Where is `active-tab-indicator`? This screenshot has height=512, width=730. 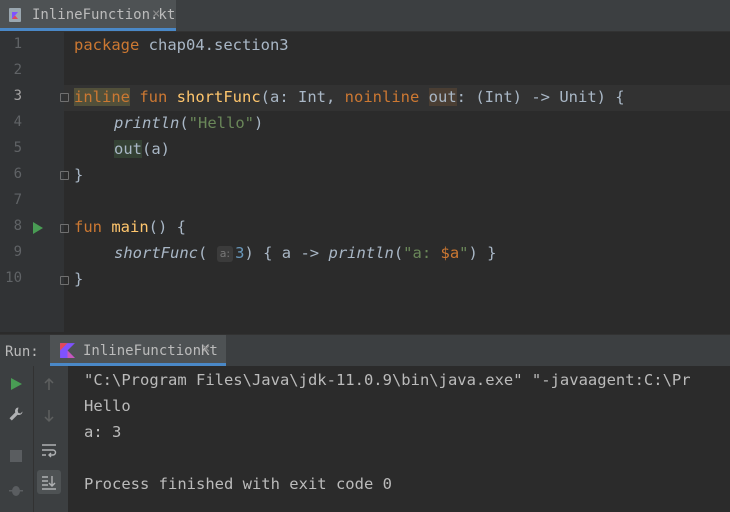
active-tab-indicator is located at coordinates (88, 29).